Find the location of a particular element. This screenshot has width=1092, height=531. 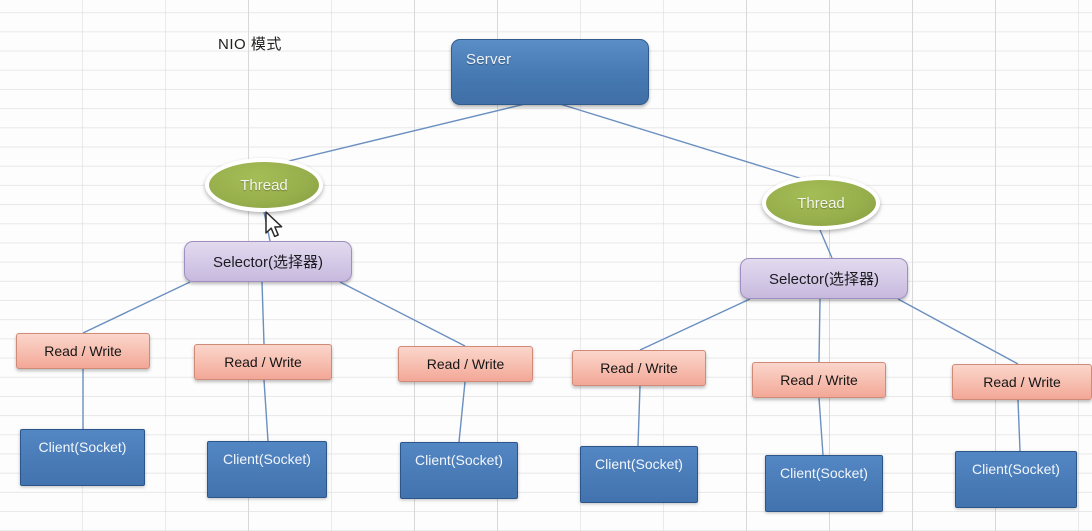

read-write-node-6: Read / Write is located at coordinates (1022, 382).